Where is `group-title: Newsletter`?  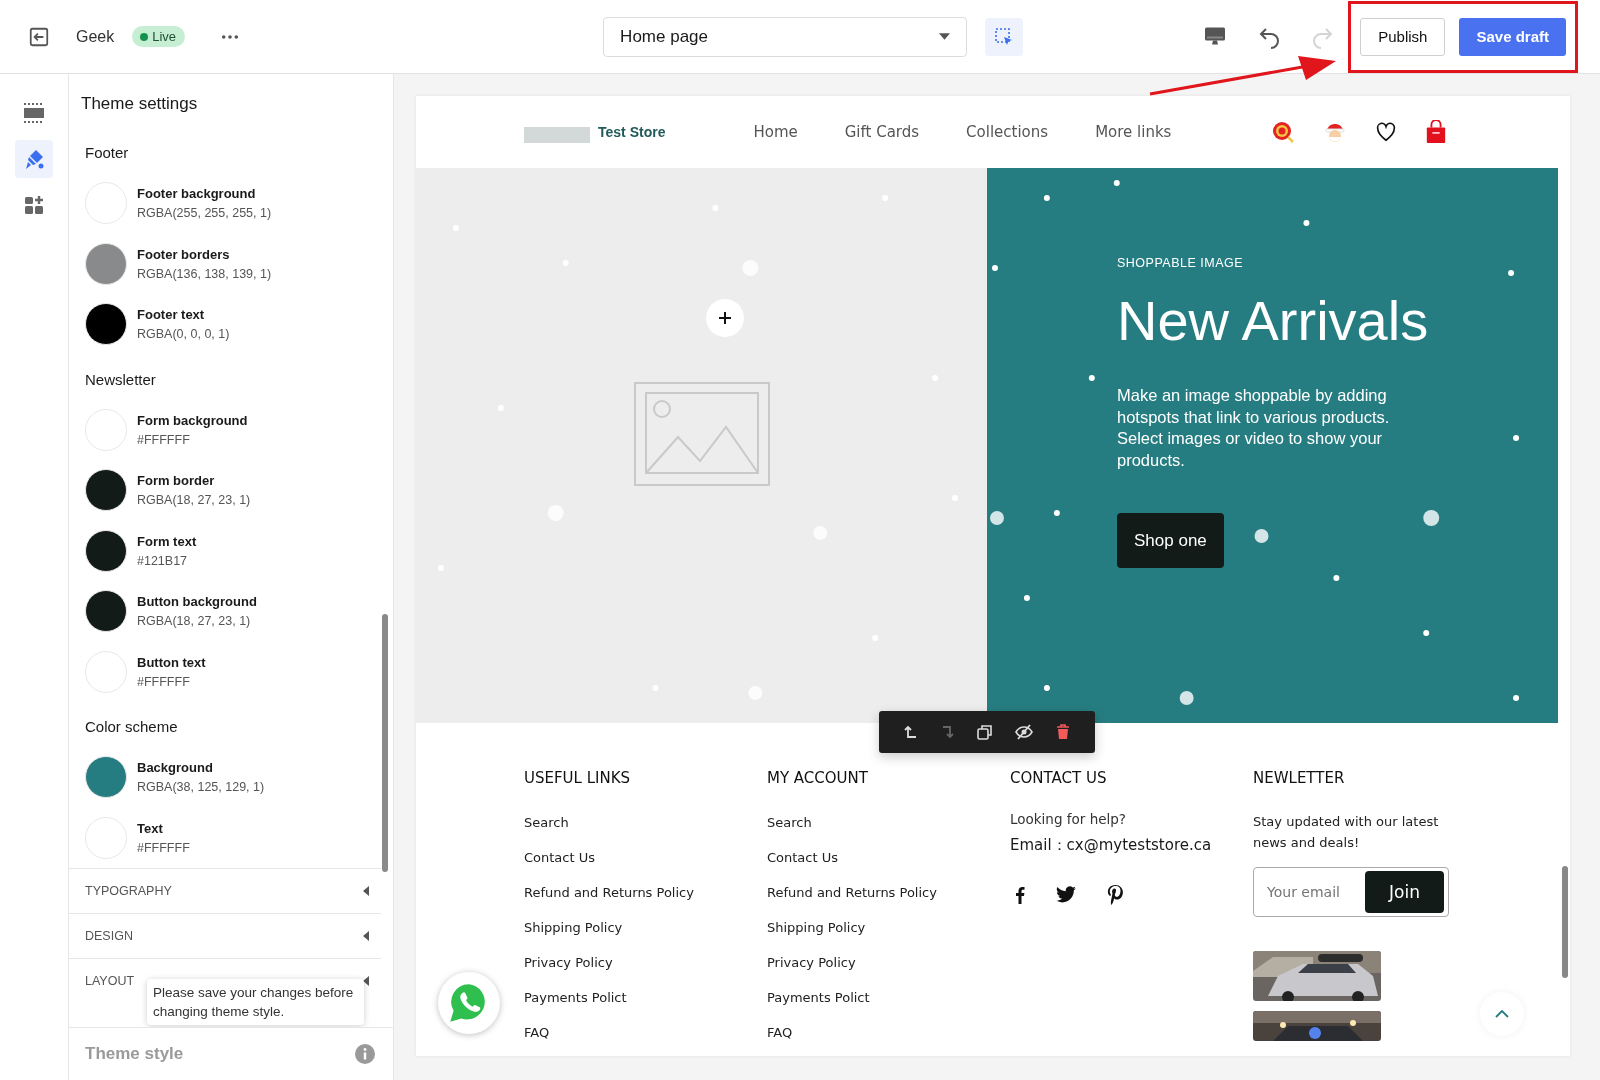 group-title: Newsletter is located at coordinates (120, 379).